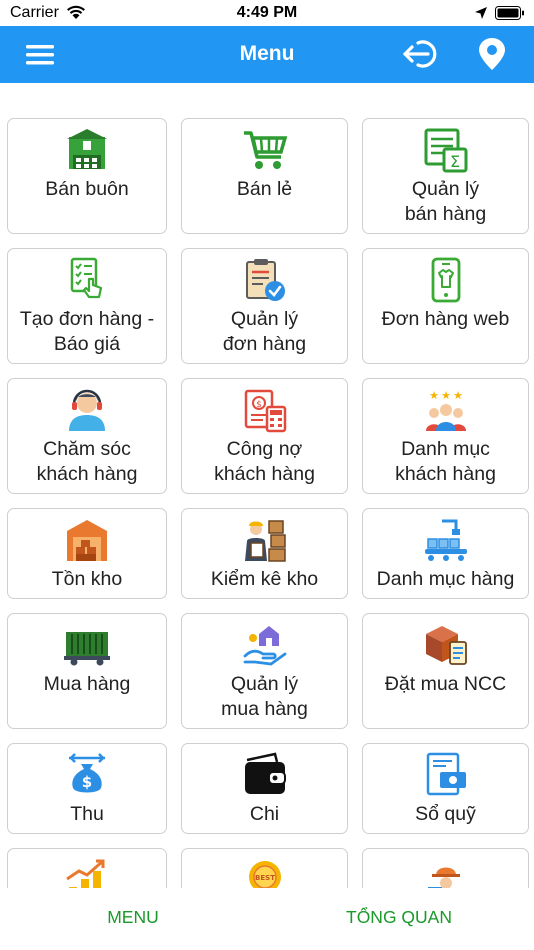 The width and height of the screenshot is (534, 950). Describe the element at coordinates (264, 579) in the screenshot. I see `tile-label: Kiểm kê kho` at that location.